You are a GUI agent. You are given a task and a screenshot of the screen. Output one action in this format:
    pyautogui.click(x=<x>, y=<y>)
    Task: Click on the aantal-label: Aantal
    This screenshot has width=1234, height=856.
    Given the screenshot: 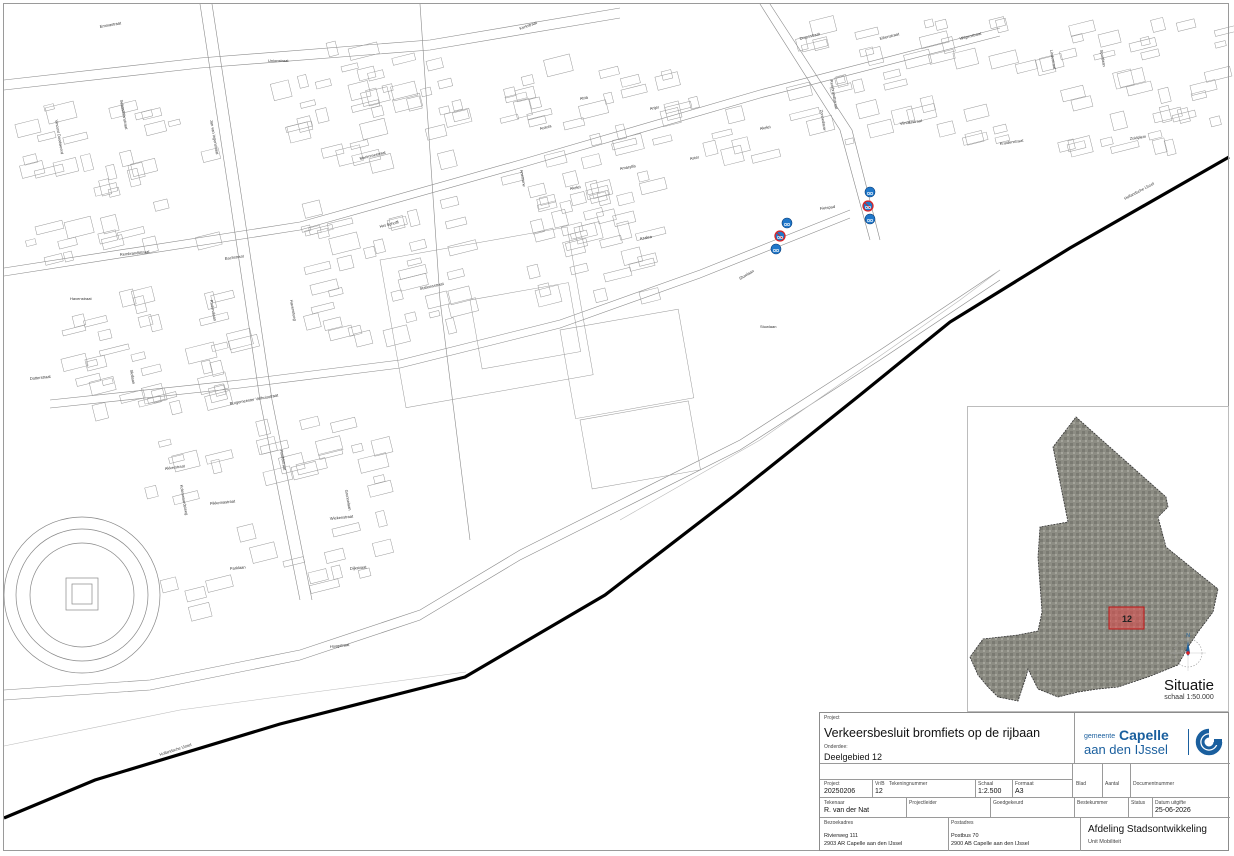 What is the action you would take?
    pyautogui.click(x=1112, y=784)
    